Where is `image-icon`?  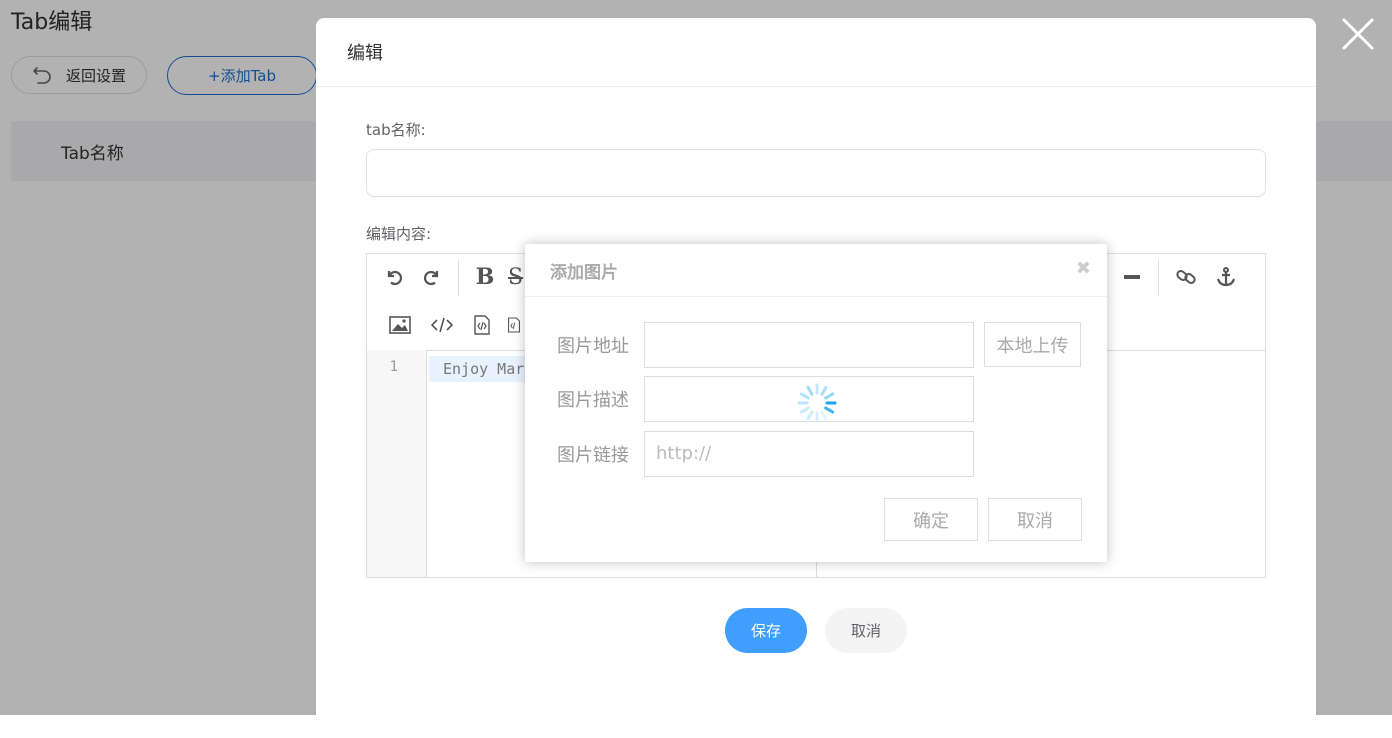 image-icon is located at coordinates (400, 325).